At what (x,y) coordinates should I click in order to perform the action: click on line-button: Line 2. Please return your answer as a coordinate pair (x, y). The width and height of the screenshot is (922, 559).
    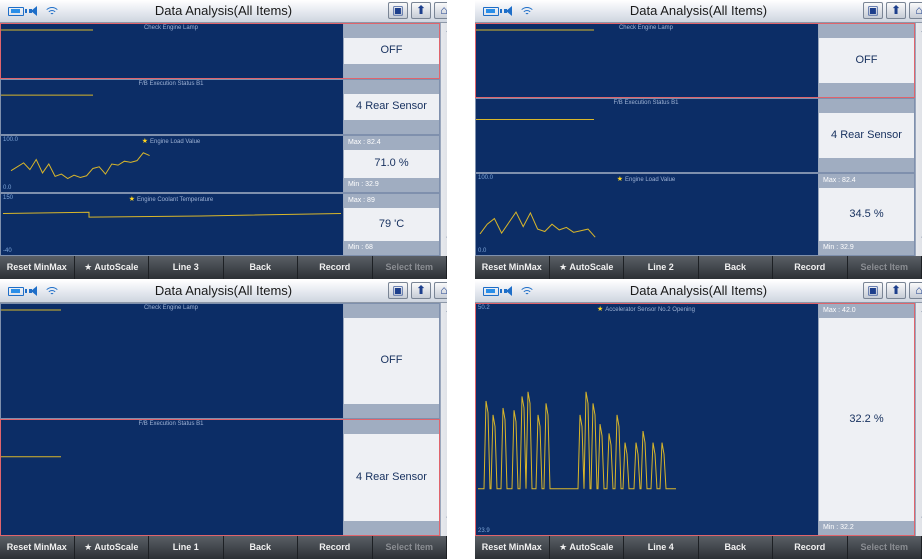
    Looking at the image, I should click on (661, 267).